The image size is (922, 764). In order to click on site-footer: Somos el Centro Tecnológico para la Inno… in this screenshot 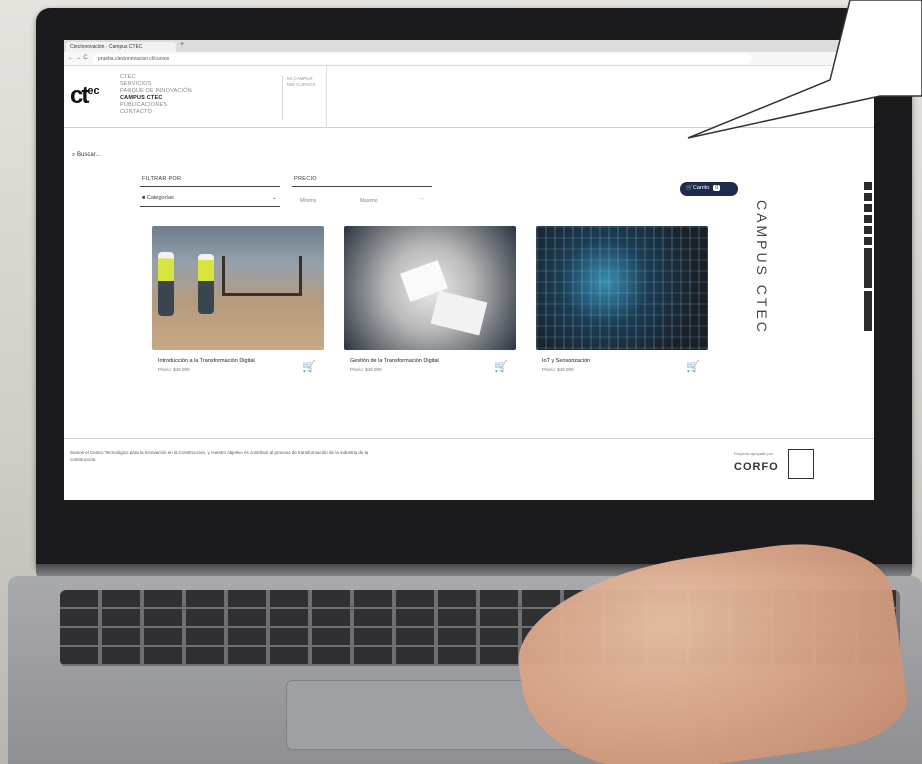, I will do `click(469, 469)`.